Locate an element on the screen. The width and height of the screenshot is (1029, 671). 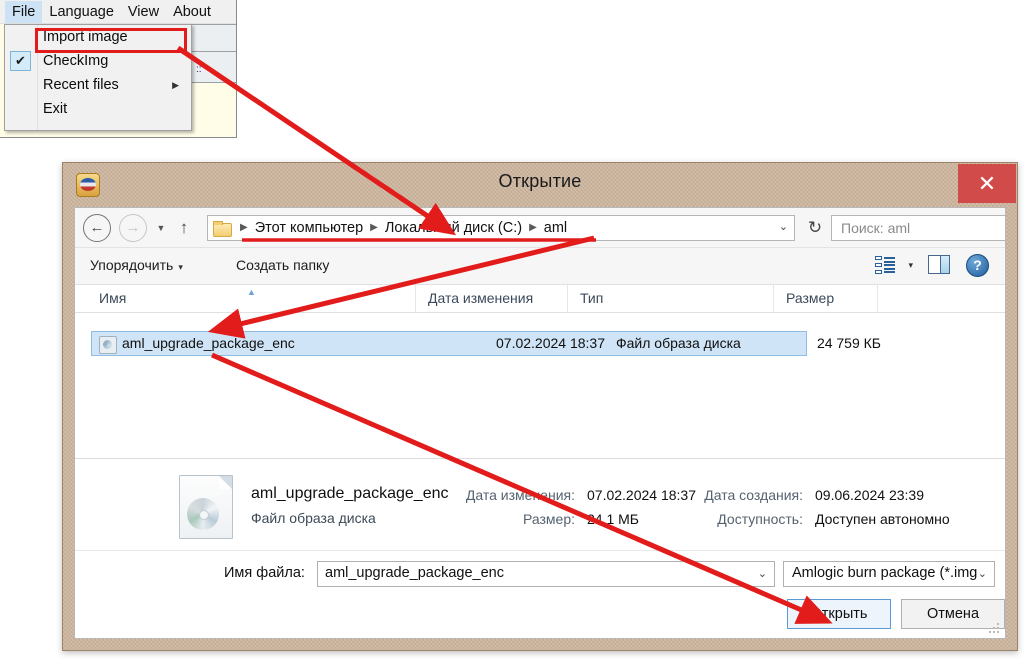
new-folder-button: Создать папку is located at coordinates (282, 265).